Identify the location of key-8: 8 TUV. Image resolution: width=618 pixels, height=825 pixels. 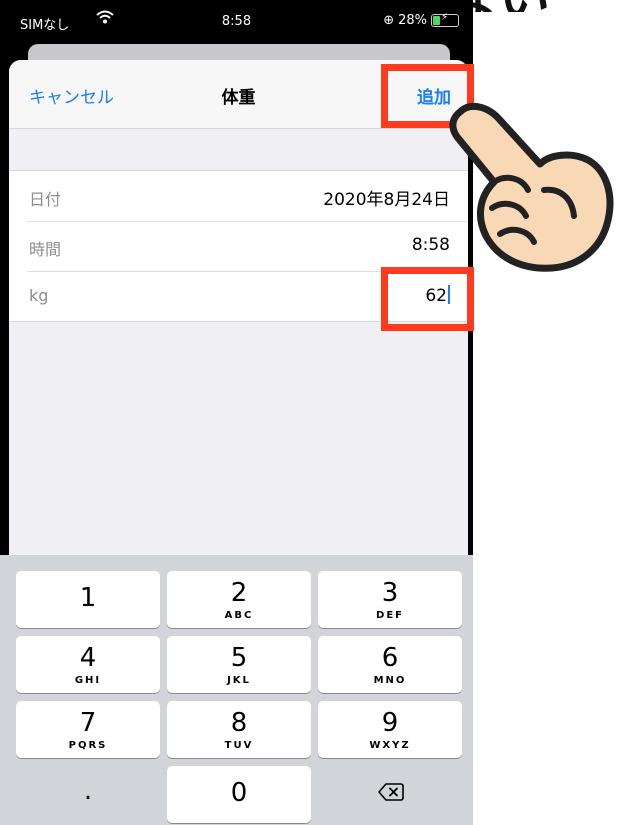
(239, 729).